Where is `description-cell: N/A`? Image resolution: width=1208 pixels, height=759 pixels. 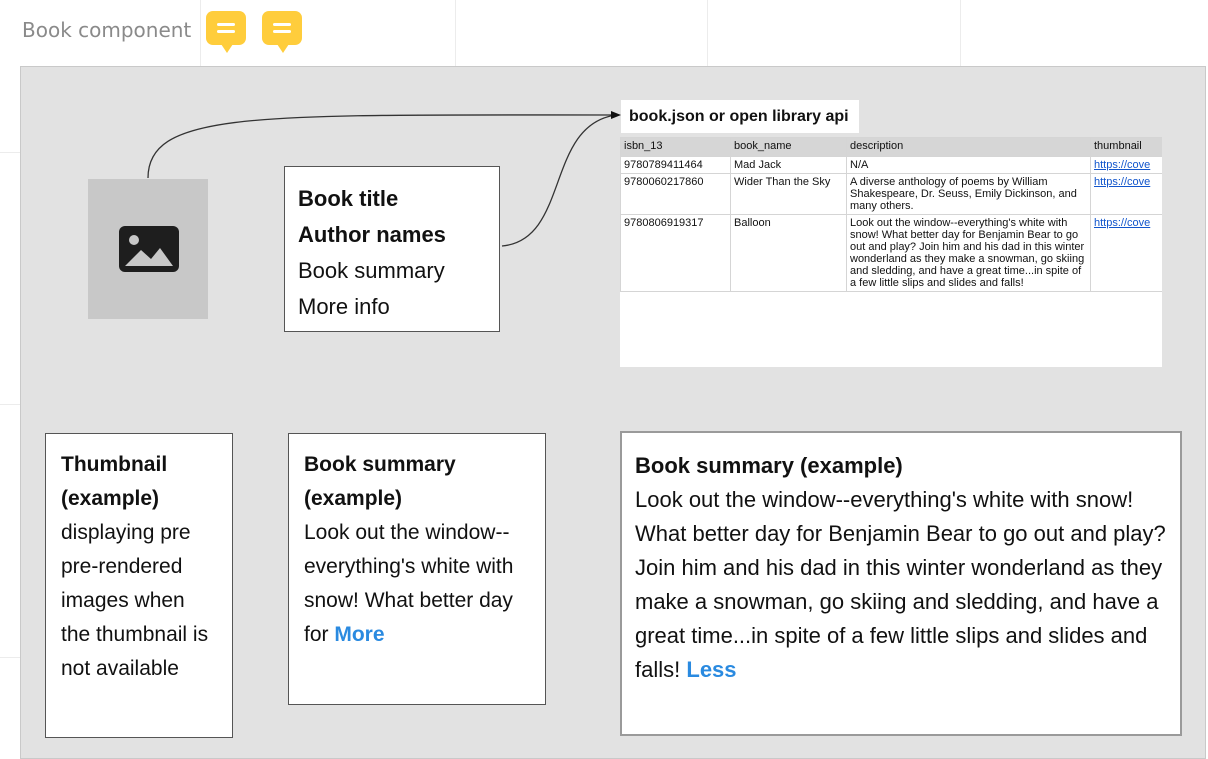 description-cell: N/A is located at coordinates (968, 165).